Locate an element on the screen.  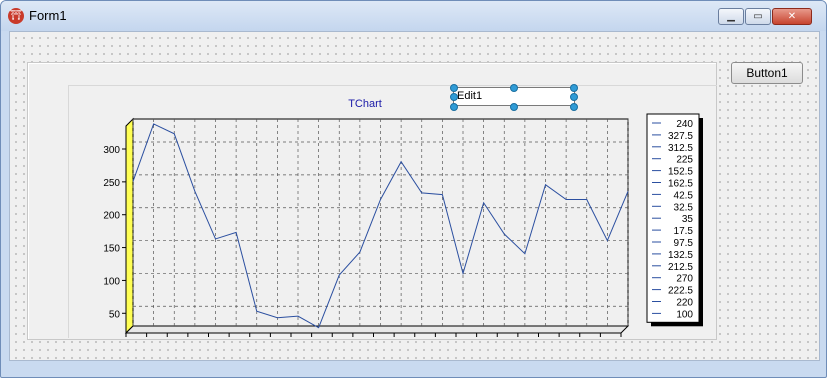
legend-item: 97.5 is located at coordinates (684, 243).